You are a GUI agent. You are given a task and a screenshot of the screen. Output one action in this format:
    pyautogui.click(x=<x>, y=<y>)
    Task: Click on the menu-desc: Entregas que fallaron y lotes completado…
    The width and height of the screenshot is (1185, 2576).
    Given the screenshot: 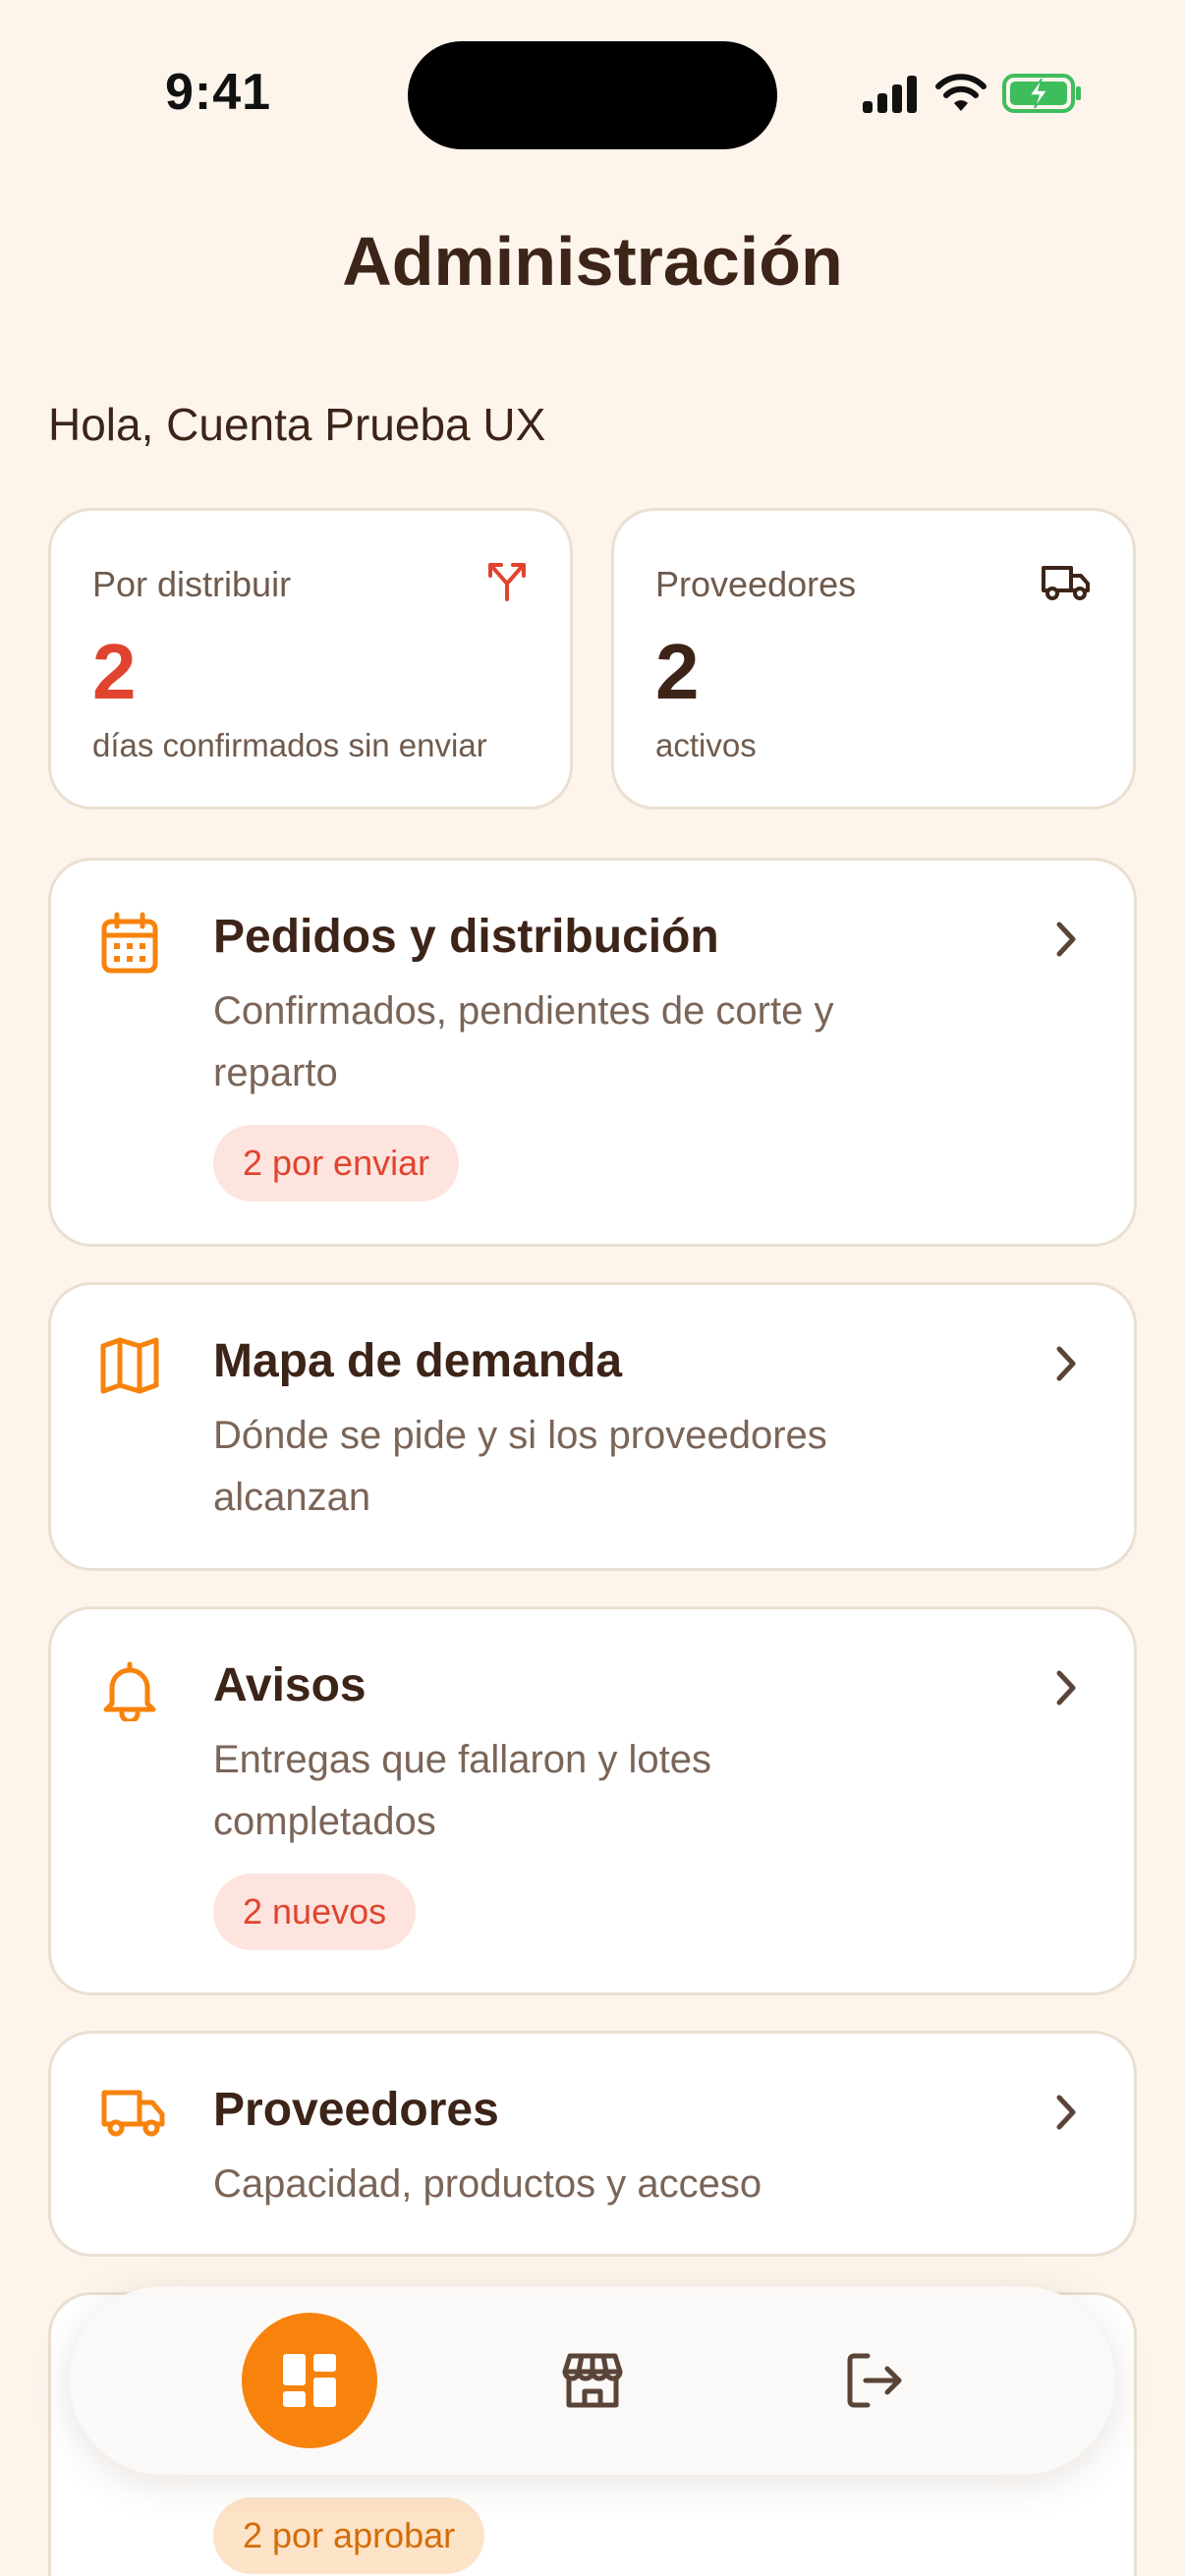 What is the action you would take?
    pyautogui.click(x=606, y=1791)
    